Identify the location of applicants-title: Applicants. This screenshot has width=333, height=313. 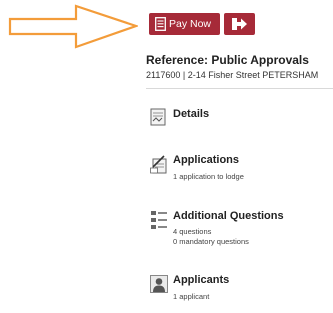
(201, 280).